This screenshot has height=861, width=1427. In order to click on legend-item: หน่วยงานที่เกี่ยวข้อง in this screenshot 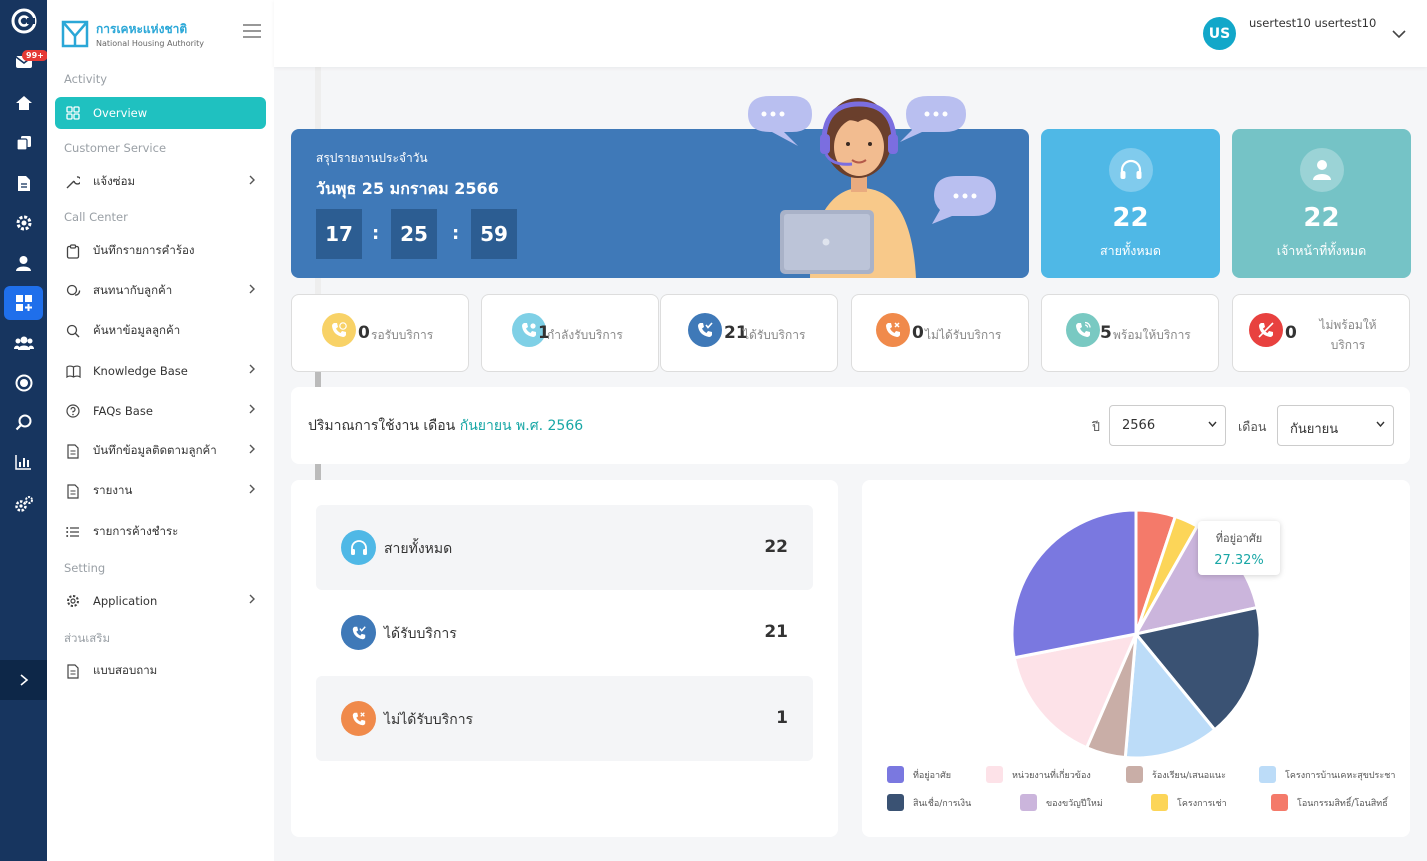, I will do `click(1038, 774)`.